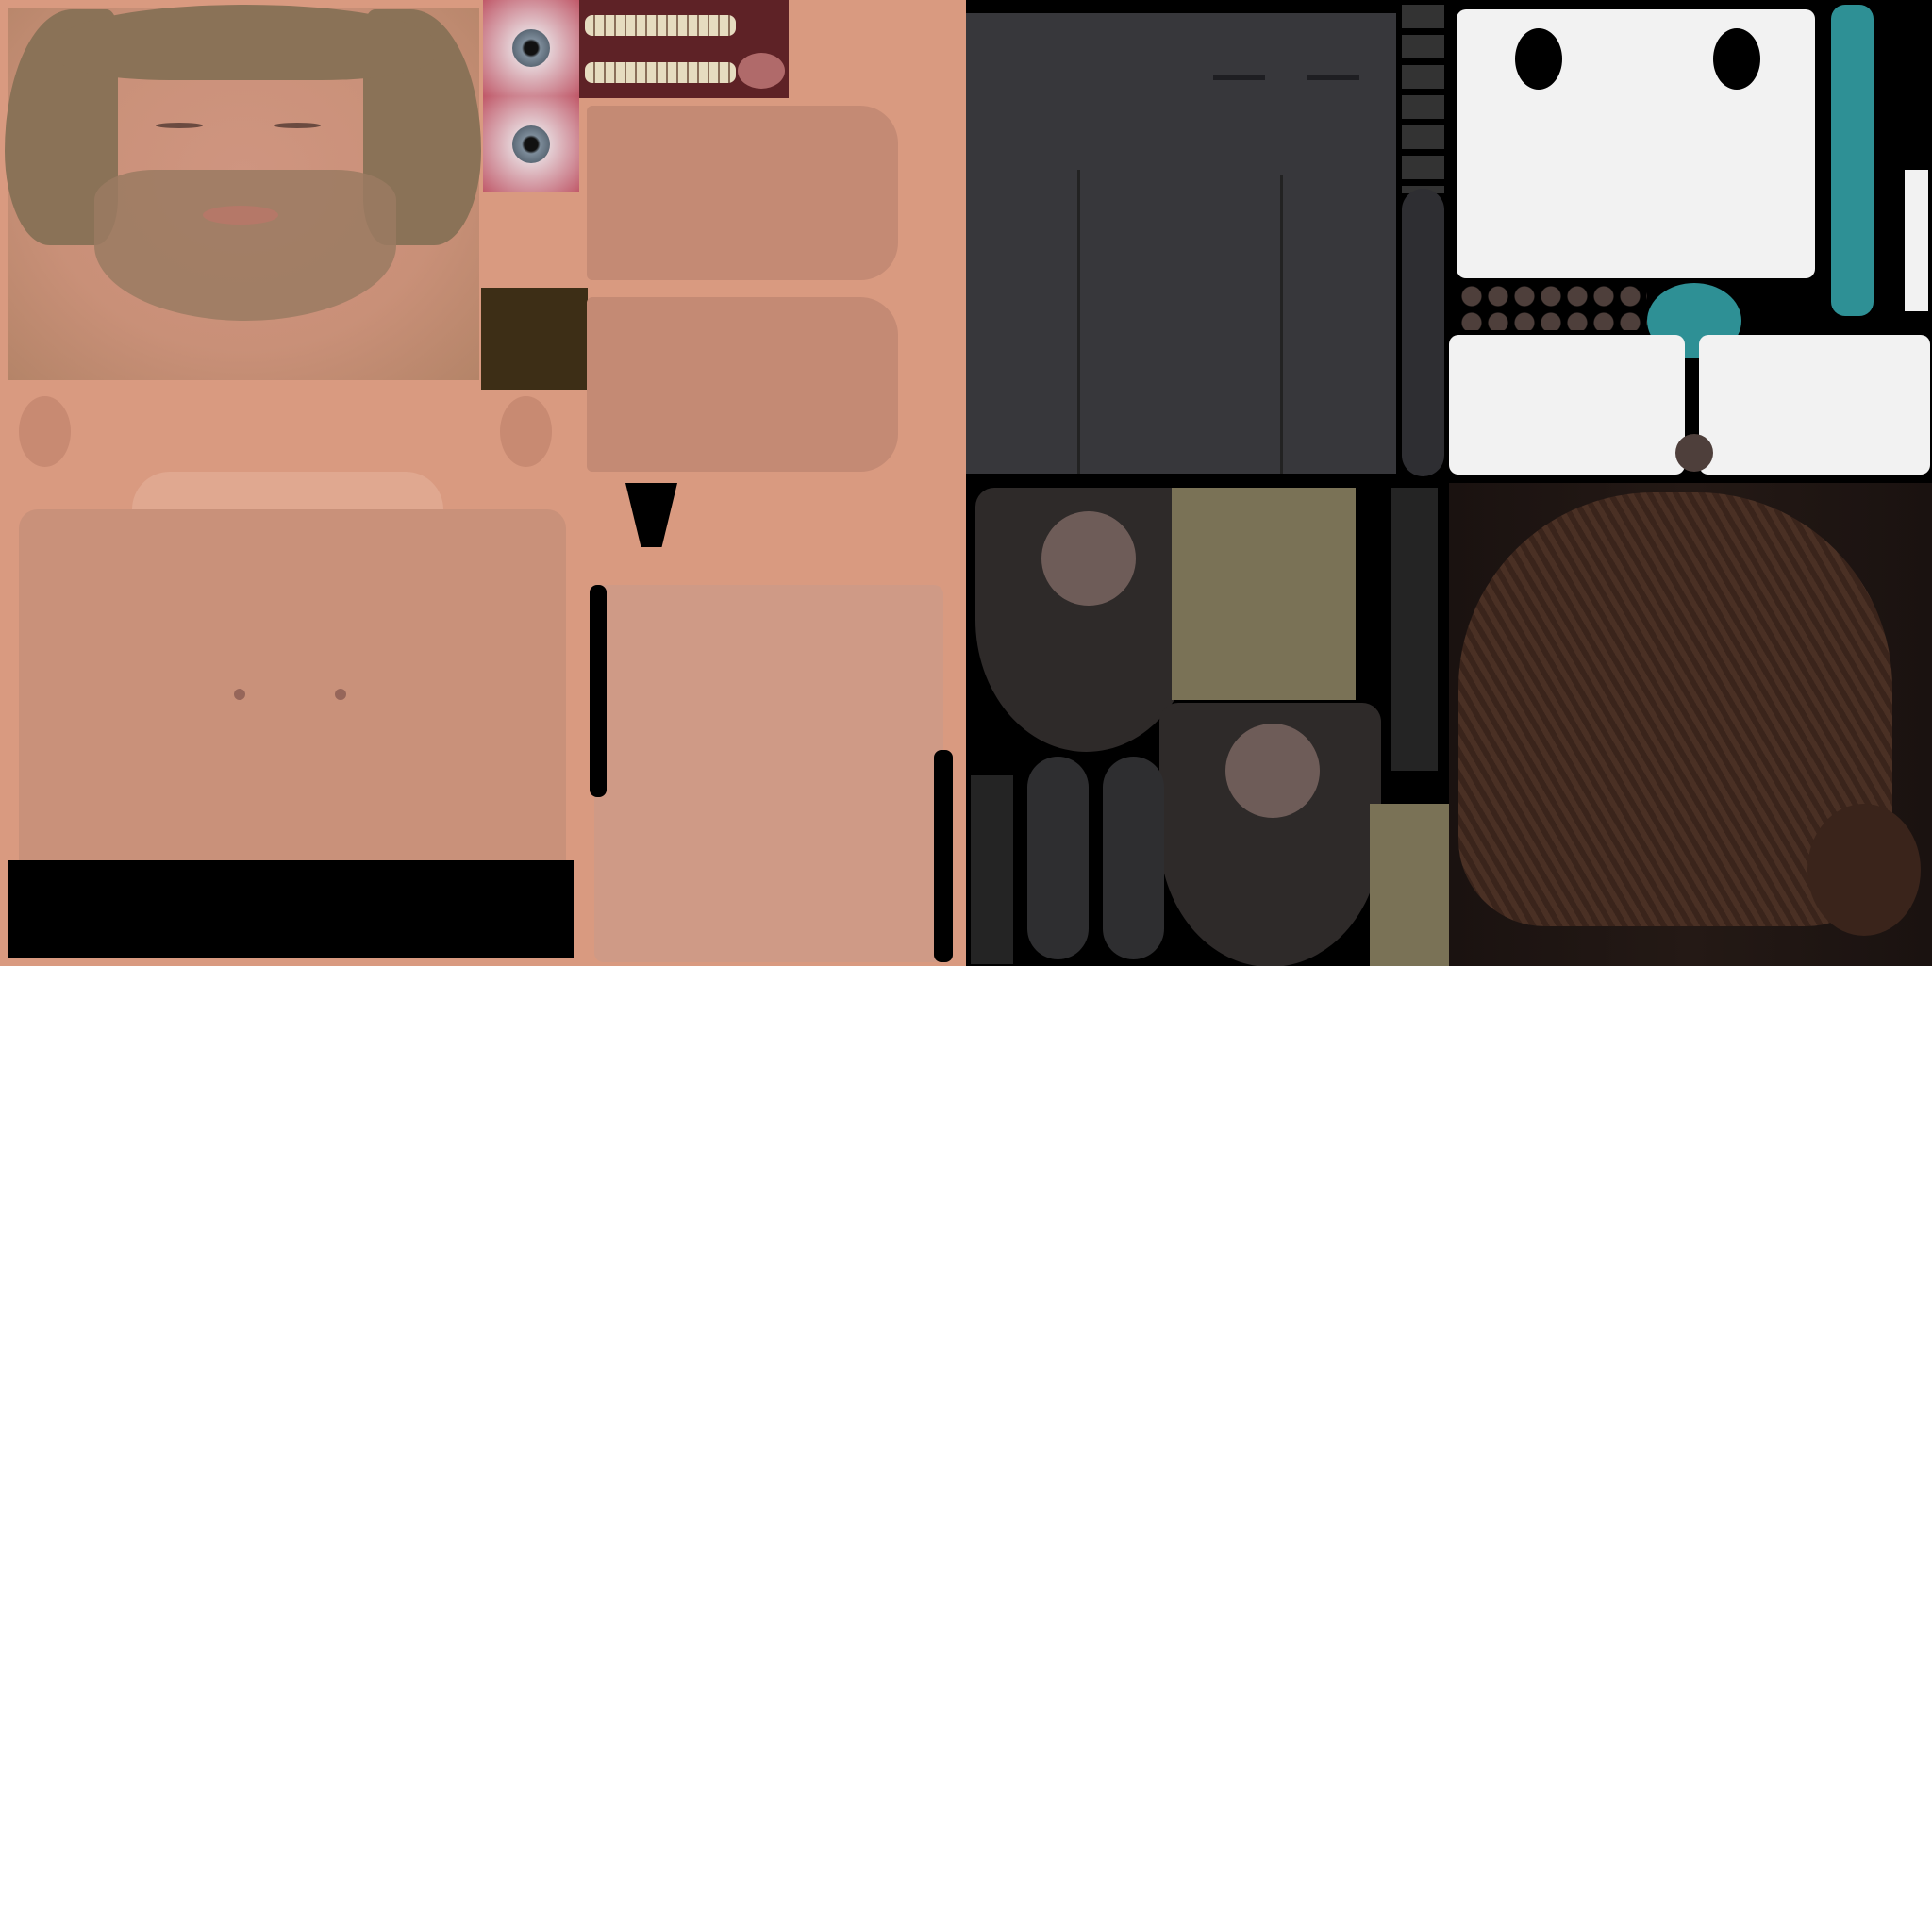 Image resolution: width=1932 pixels, height=1932 pixels. What do you see at coordinates (1736, 59) in the screenshot?
I see `armhole-right` at bounding box center [1736, 59].